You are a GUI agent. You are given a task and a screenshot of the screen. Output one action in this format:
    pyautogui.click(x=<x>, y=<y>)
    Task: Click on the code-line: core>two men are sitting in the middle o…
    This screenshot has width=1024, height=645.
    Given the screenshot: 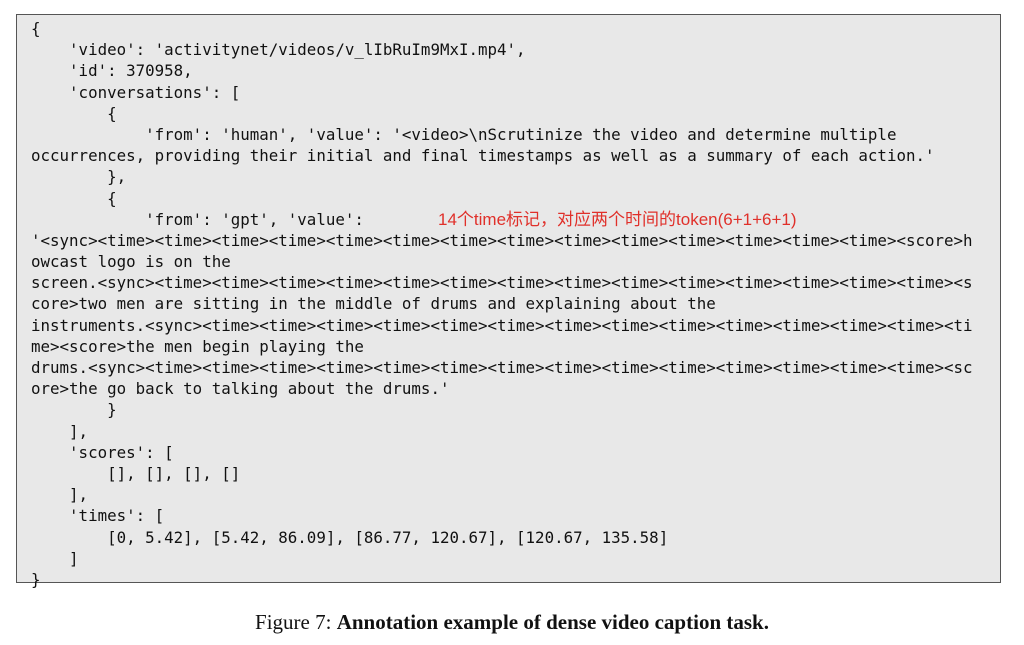 What is the action you would take?
    pyautogui.click(x=373, y=304)
    